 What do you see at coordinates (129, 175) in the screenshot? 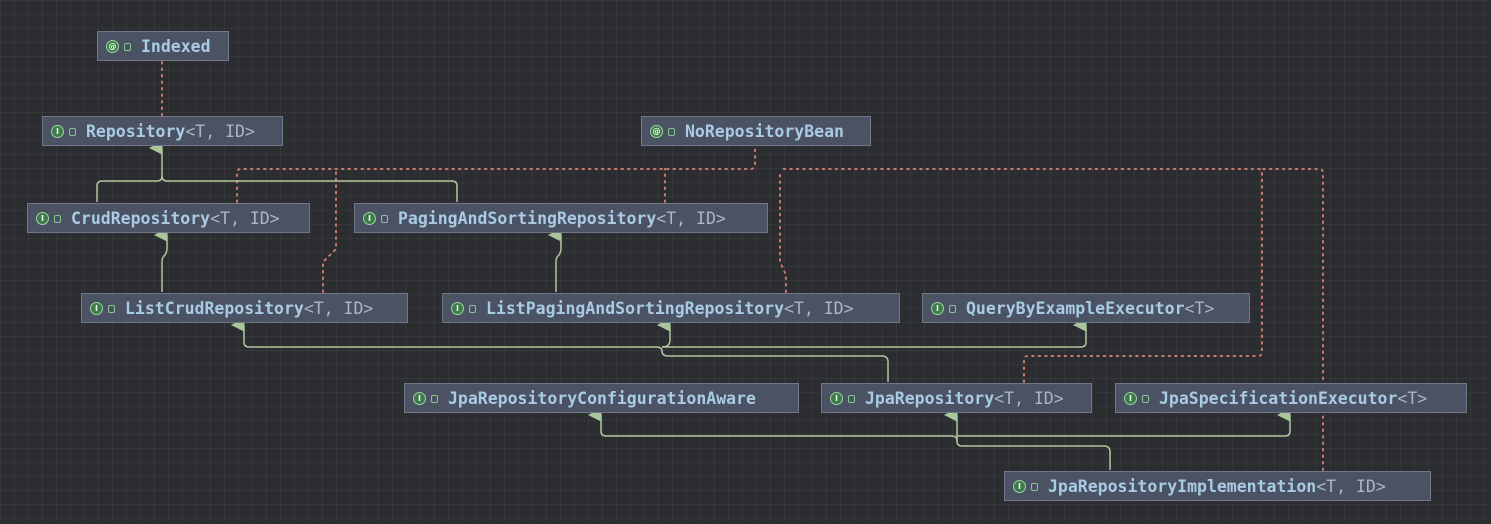
I see `edge-crudrepository-repository` at bounding box center [129, 175].